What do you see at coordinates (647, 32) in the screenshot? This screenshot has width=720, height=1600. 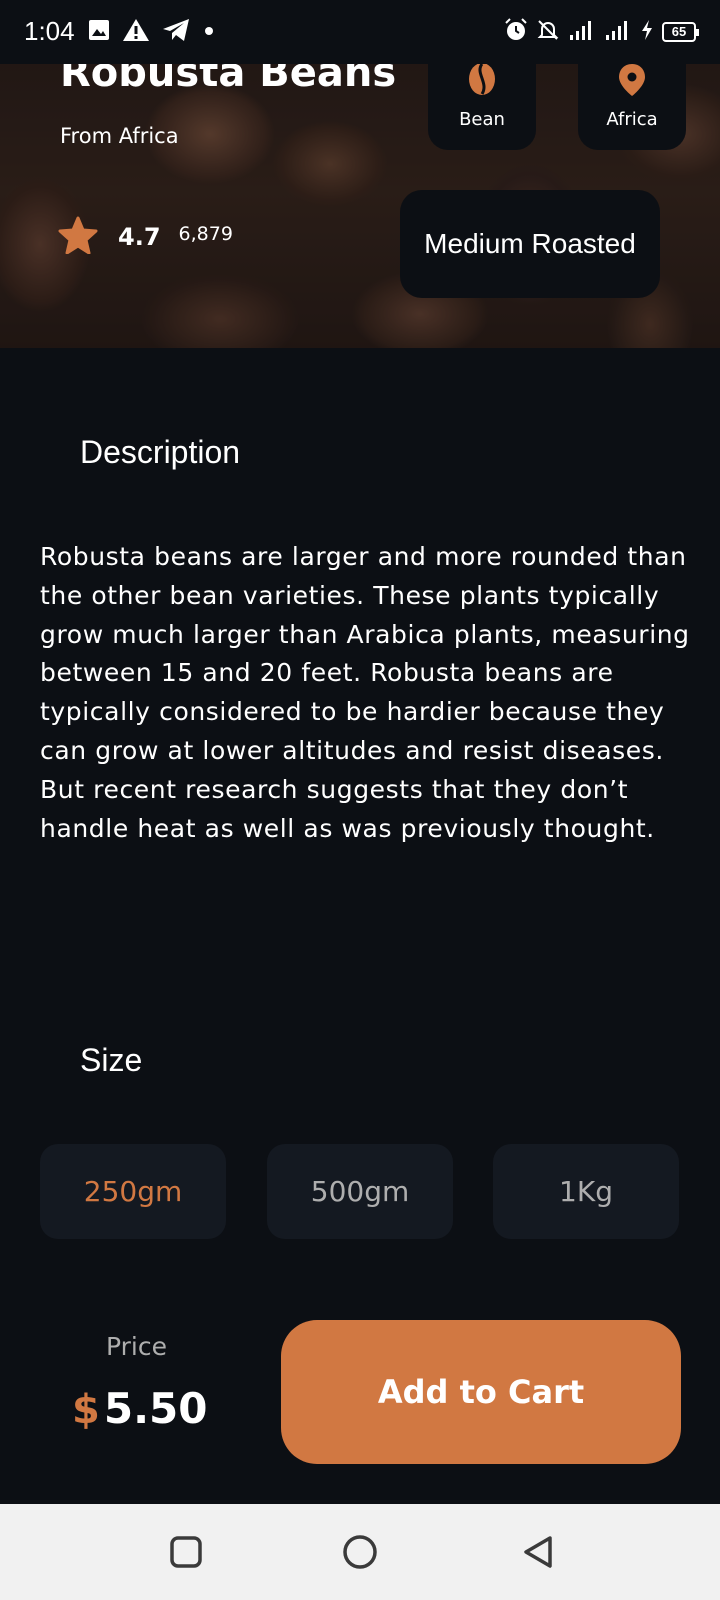 I see `charging-icon` at bounding box center [647, 32].